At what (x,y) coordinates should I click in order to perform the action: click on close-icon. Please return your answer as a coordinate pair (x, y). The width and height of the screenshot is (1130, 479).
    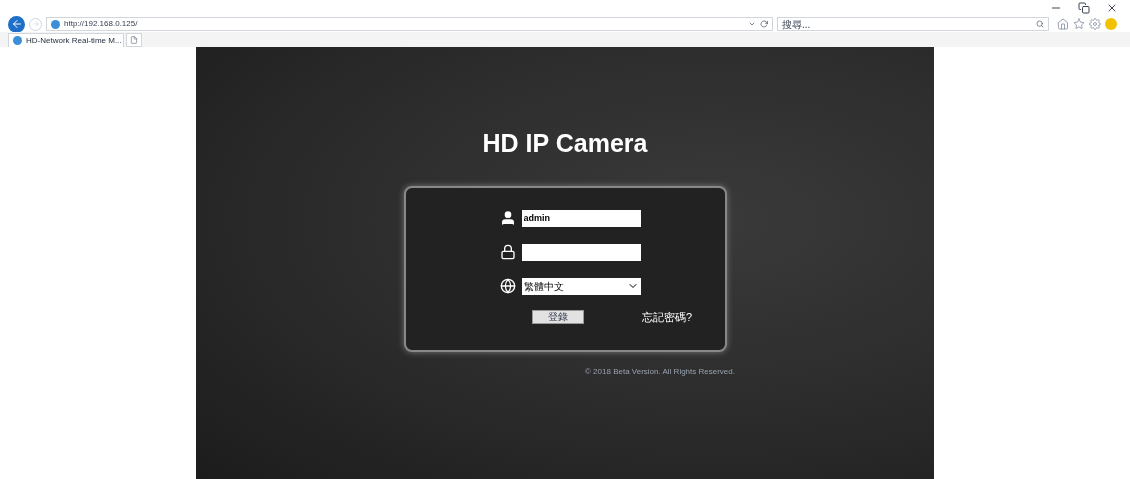
    Looking at the image, I should click on (1112, 8).